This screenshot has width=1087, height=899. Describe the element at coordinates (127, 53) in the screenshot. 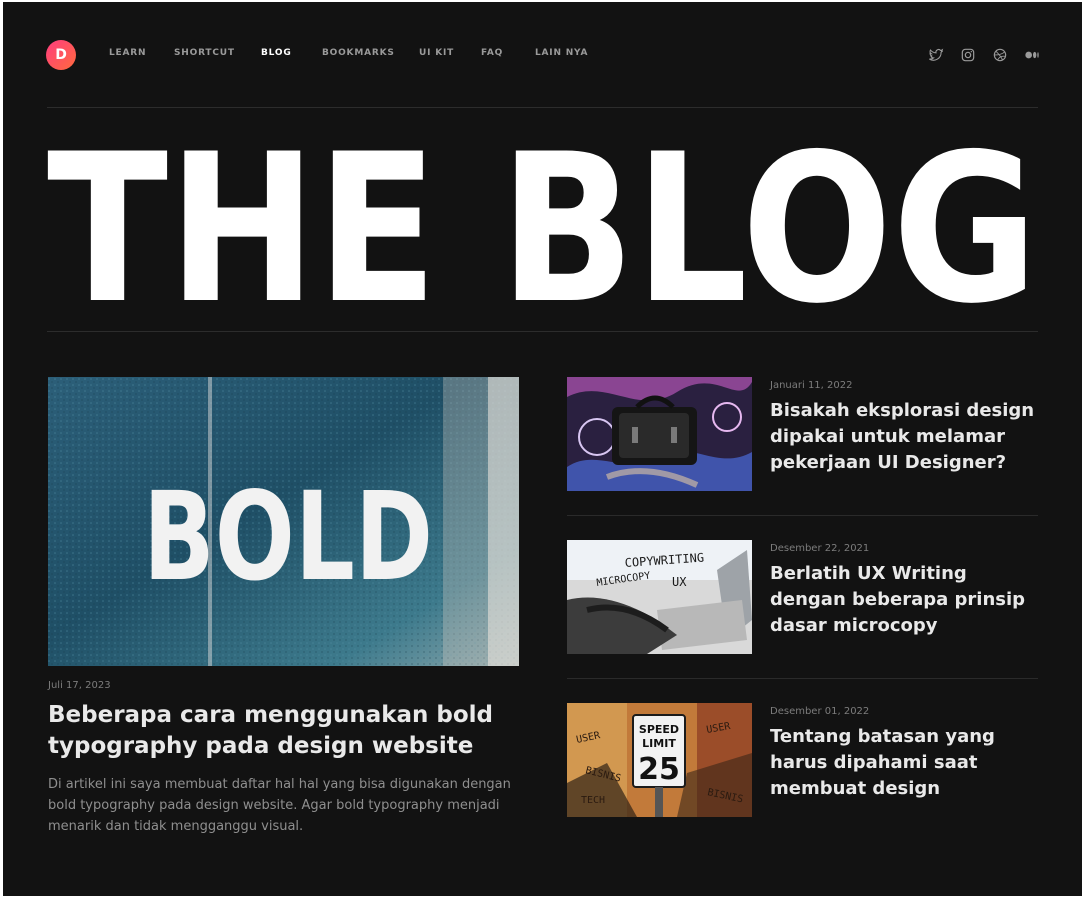

I see `nav-learn: LEARN` at that location.